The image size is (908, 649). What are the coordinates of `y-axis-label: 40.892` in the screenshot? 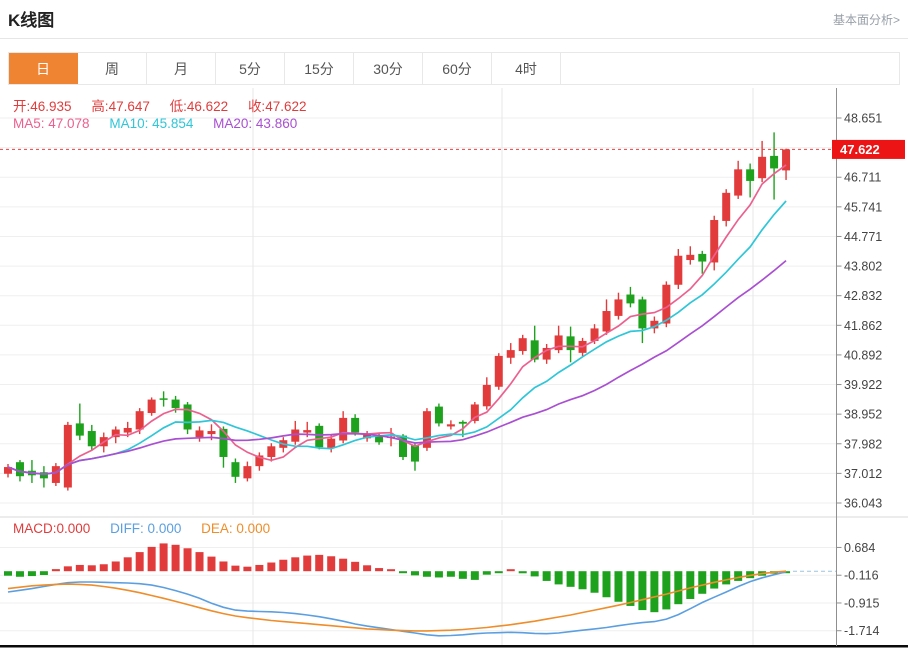 It's located at (863, 355).